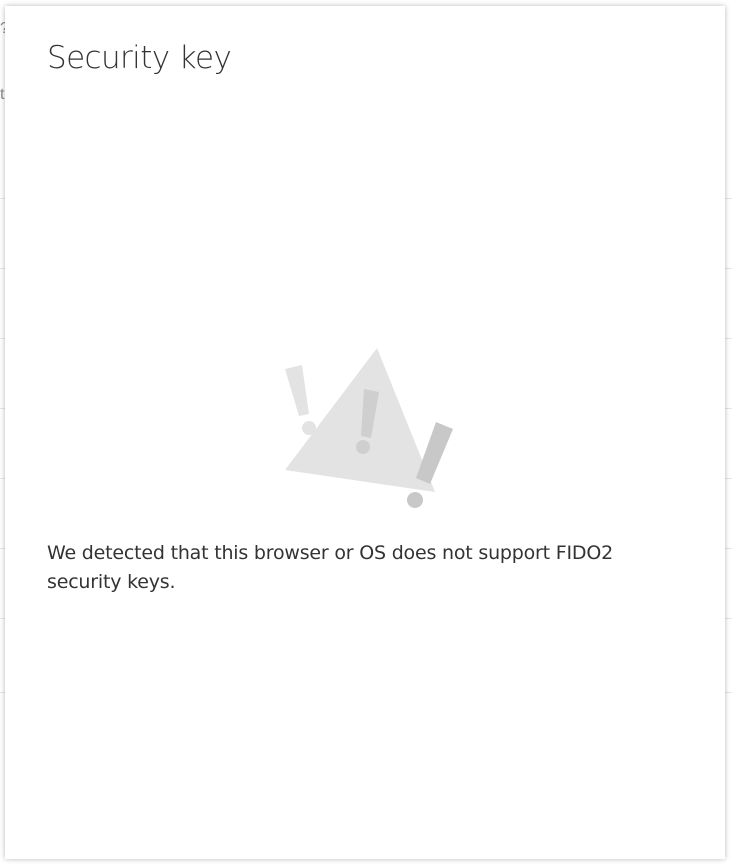 The width and height of the screenshot is (732, 867). Describe the element at coordinates (360, 420) in the screenshot. I see `warning-triangle-shape` at that location.